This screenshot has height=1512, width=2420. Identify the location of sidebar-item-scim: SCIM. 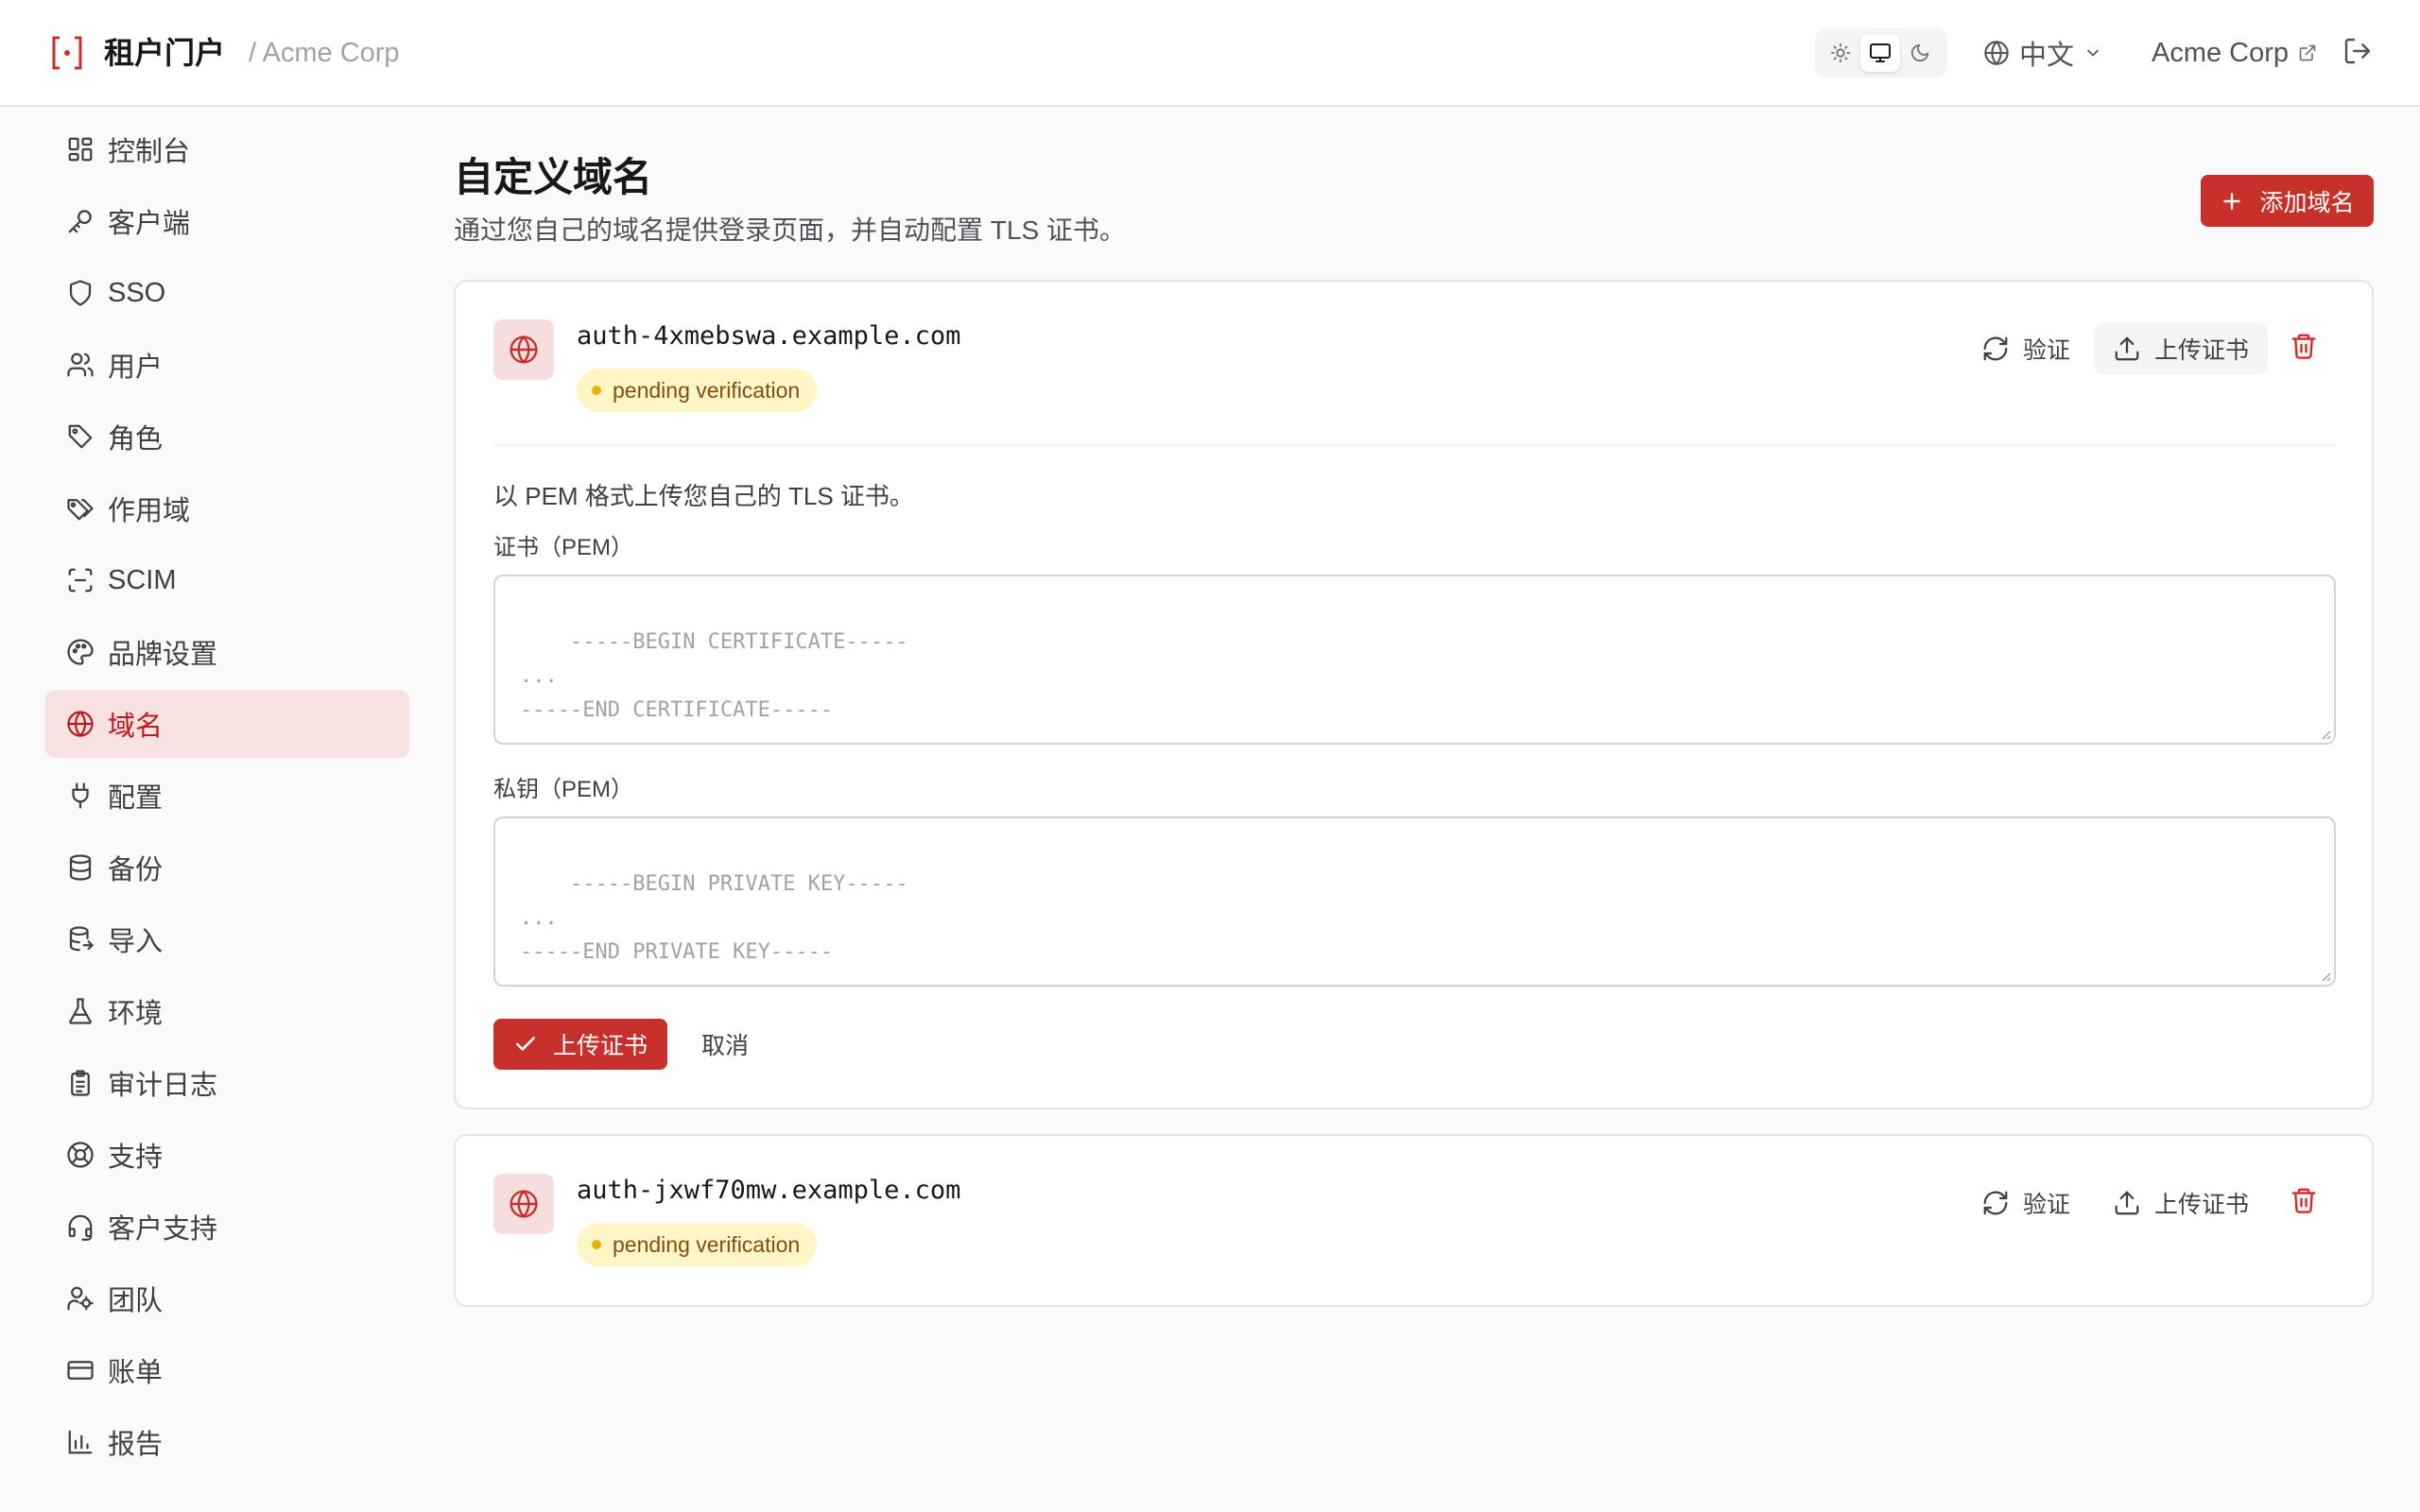
(227, 580).